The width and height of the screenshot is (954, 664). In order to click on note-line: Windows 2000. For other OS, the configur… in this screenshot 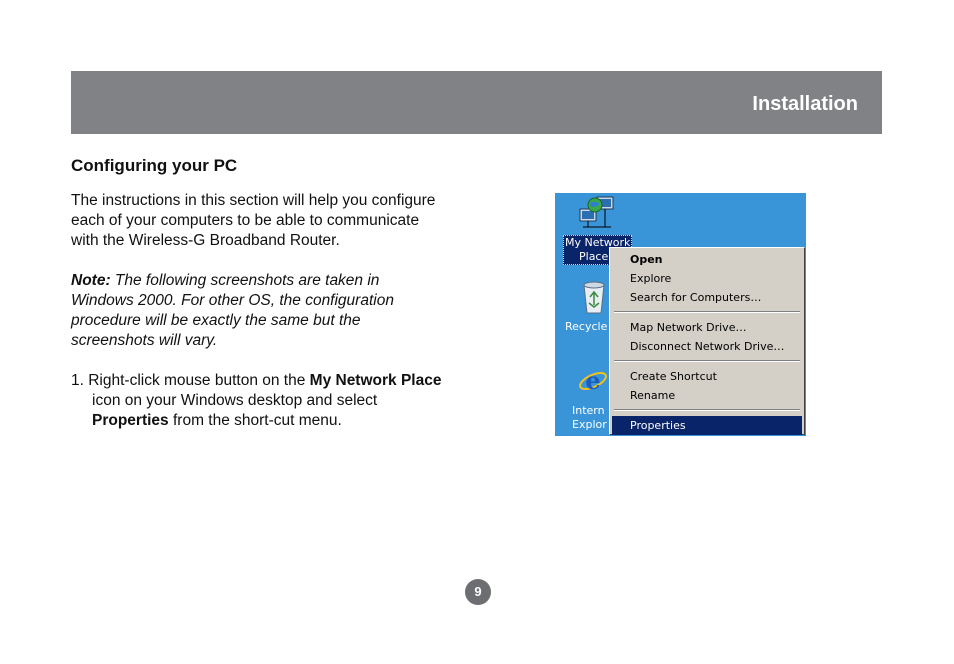, I will do `click(232, 300)`.